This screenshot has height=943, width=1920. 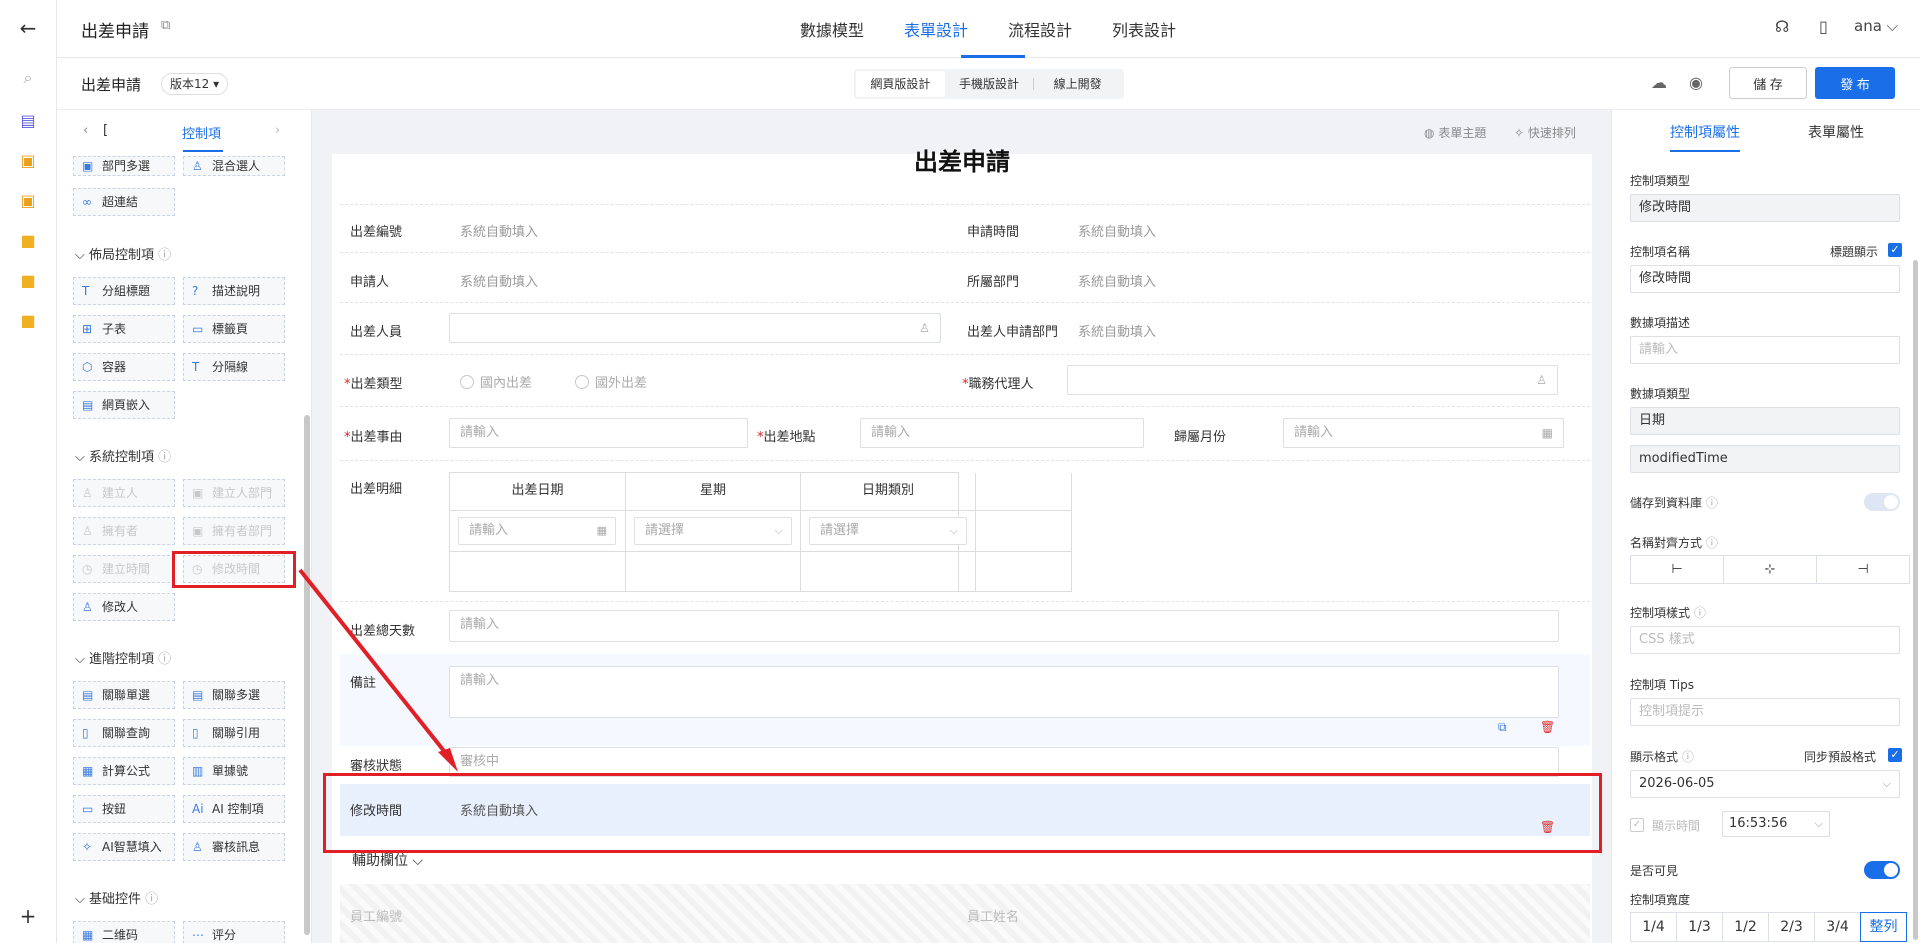 I want to click on align-left-icon: ⊢, so click(x=1677, y=569).